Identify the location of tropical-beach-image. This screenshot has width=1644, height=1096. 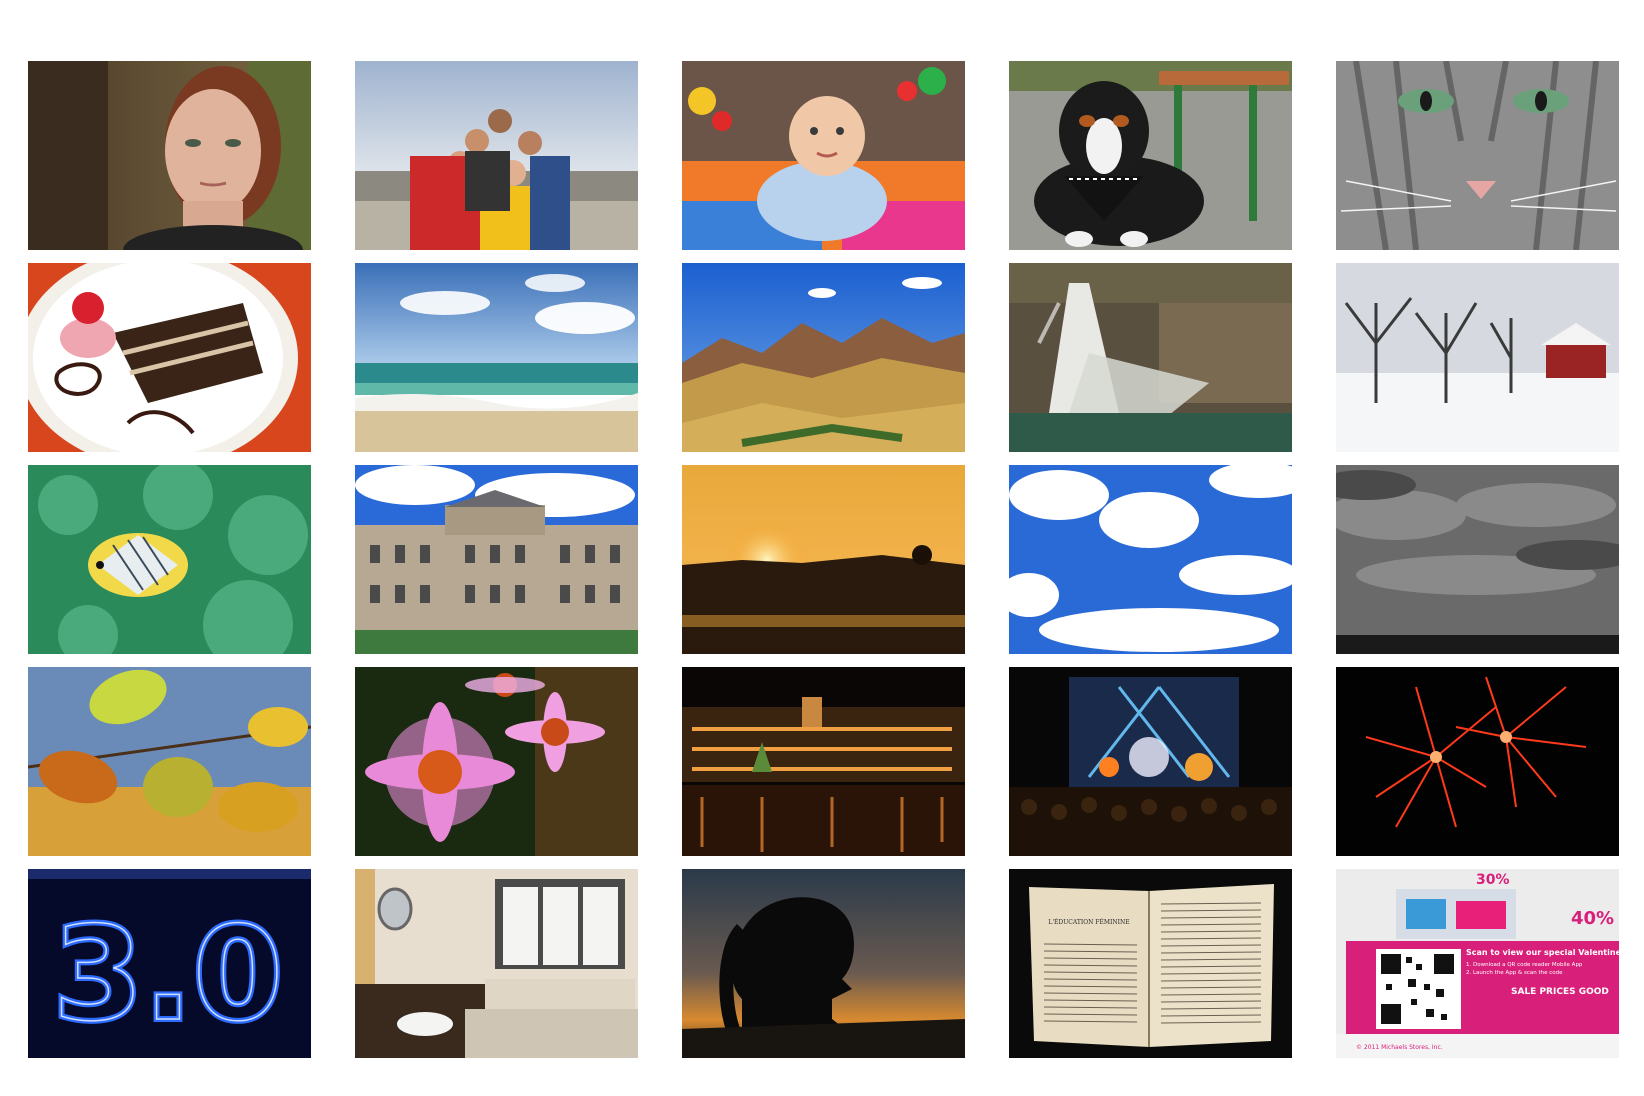
(496, 357).